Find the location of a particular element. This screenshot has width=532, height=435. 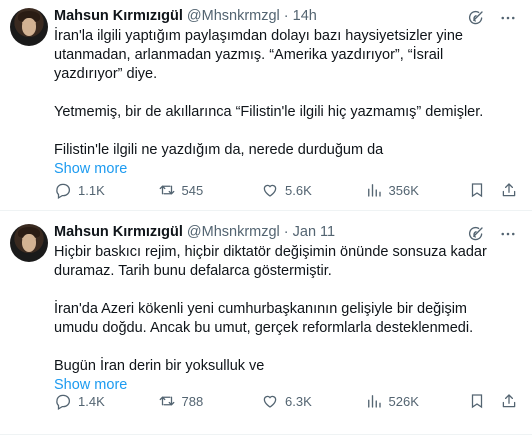

tweet-timestamp: 14h is located at coordinates (305, 16).